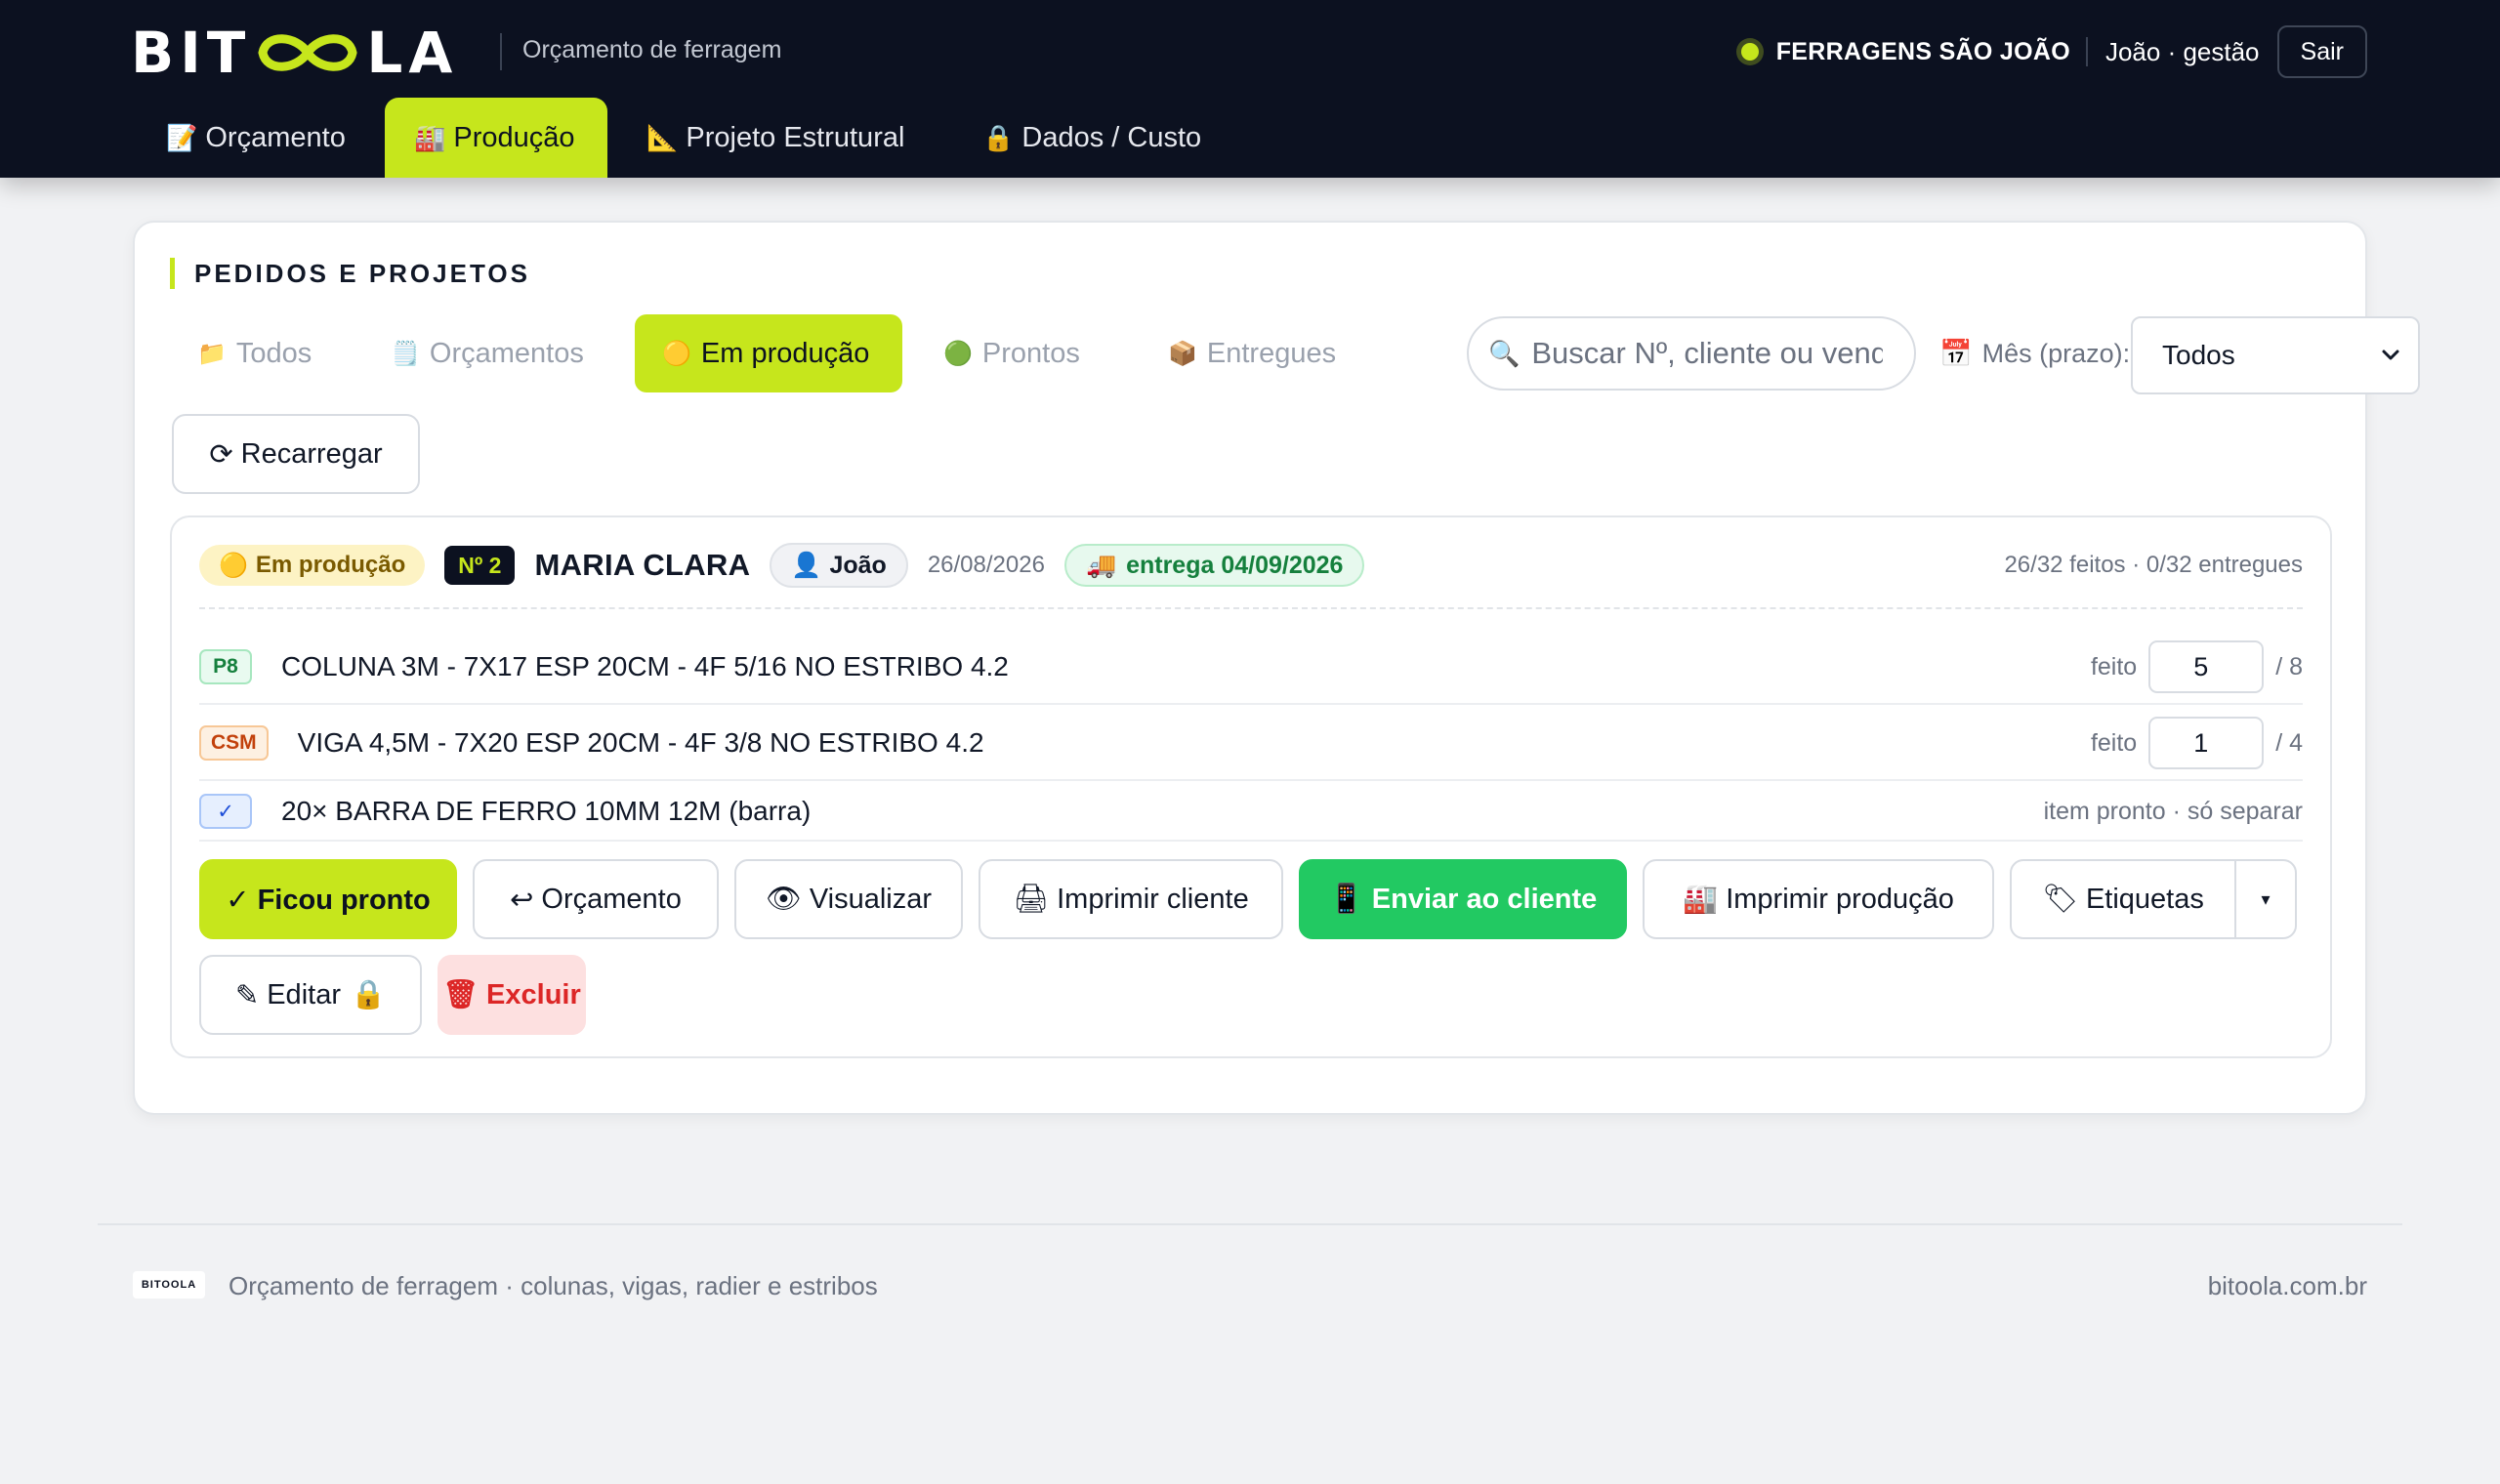 This screenshot has height=1484, width=2500. I want to click on seller-name: João, so click(858, 565).